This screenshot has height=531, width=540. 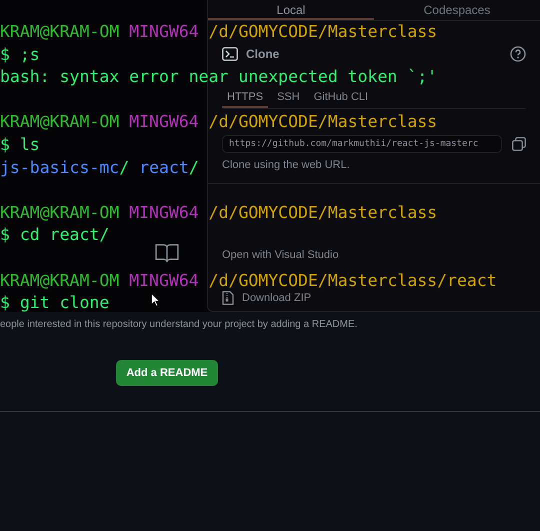 What do you see at coordinates (291, 10) in the screenshot?
I see `menu-tab: Local` at bounding box center [291, 10].